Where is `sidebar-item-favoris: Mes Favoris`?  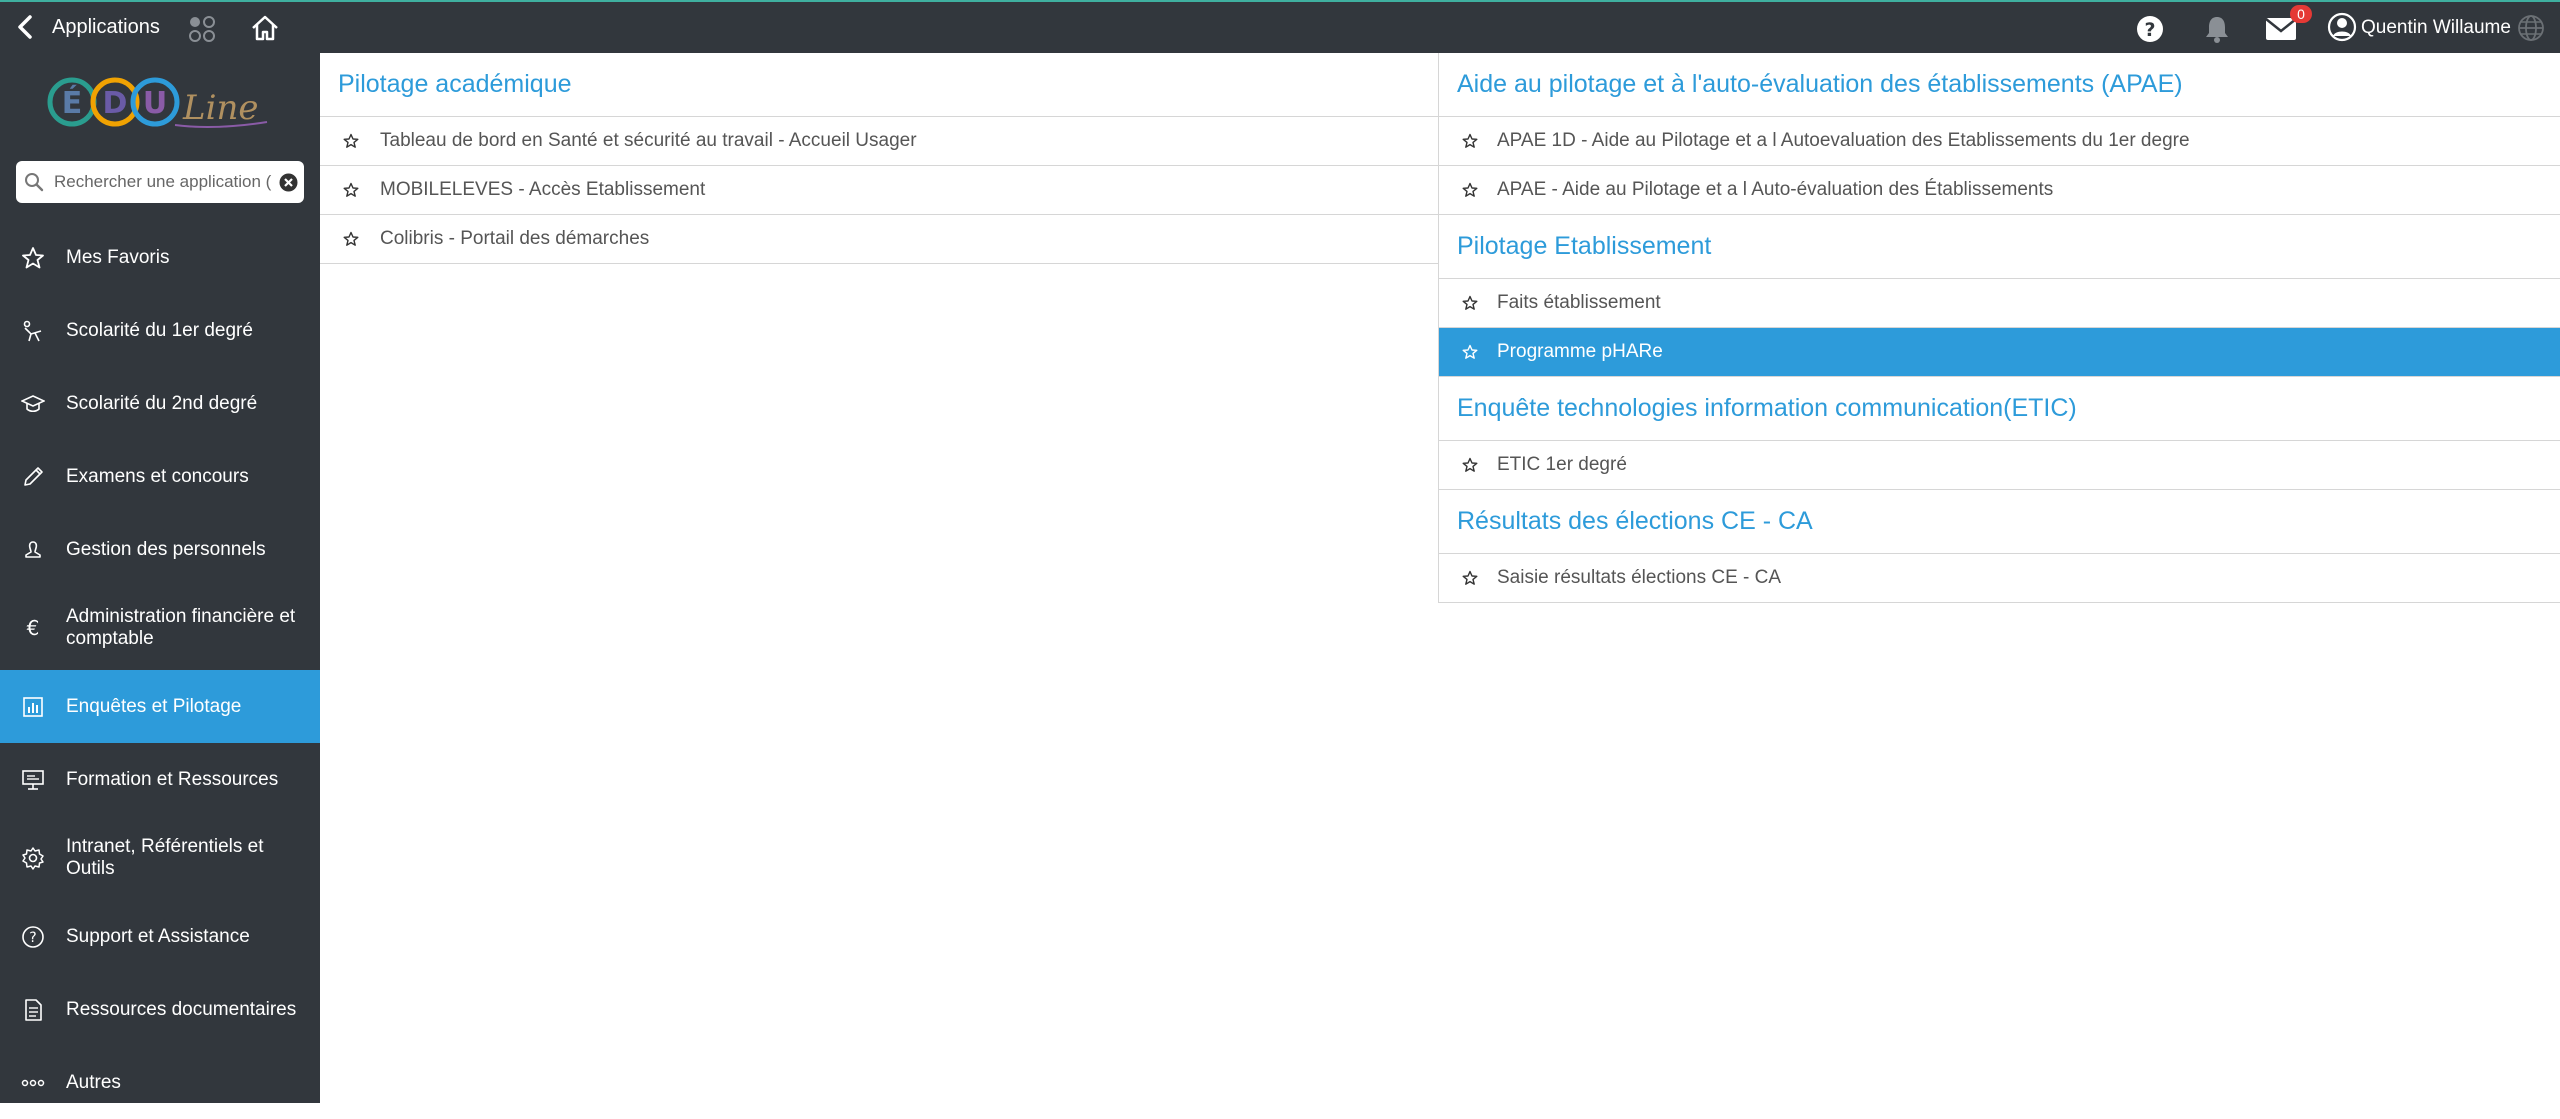
sidebar-item-favoris: Mes Favoris is located at coordinates (160, 257).